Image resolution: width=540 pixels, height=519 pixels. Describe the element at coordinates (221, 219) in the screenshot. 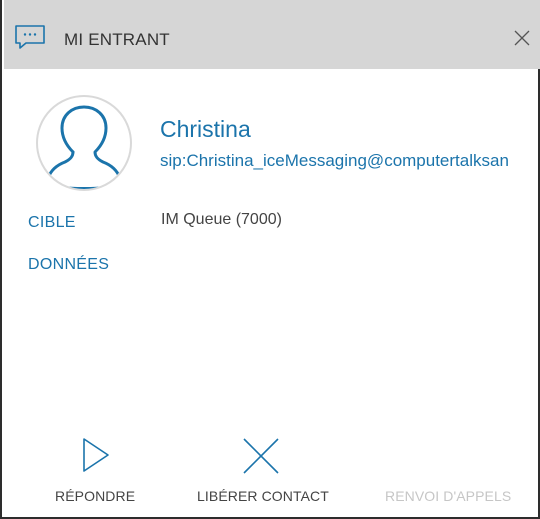

I see `queue-label: IM Queue (7000)` at that location.